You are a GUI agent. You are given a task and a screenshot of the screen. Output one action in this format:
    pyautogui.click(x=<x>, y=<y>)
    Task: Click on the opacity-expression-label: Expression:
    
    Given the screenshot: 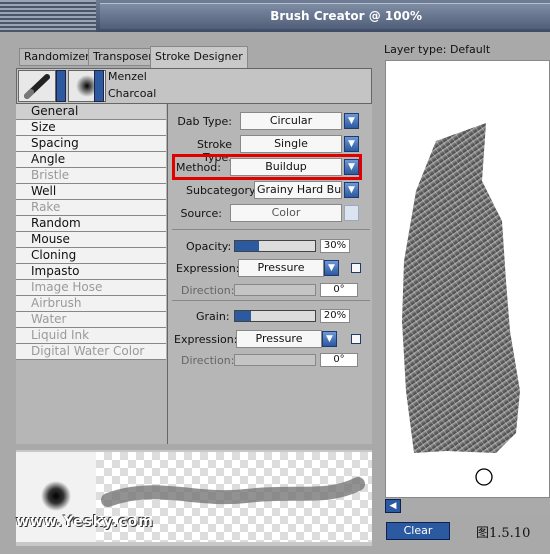 What is the action you would take?
    pyautogui.click(x=208, y=268)
    